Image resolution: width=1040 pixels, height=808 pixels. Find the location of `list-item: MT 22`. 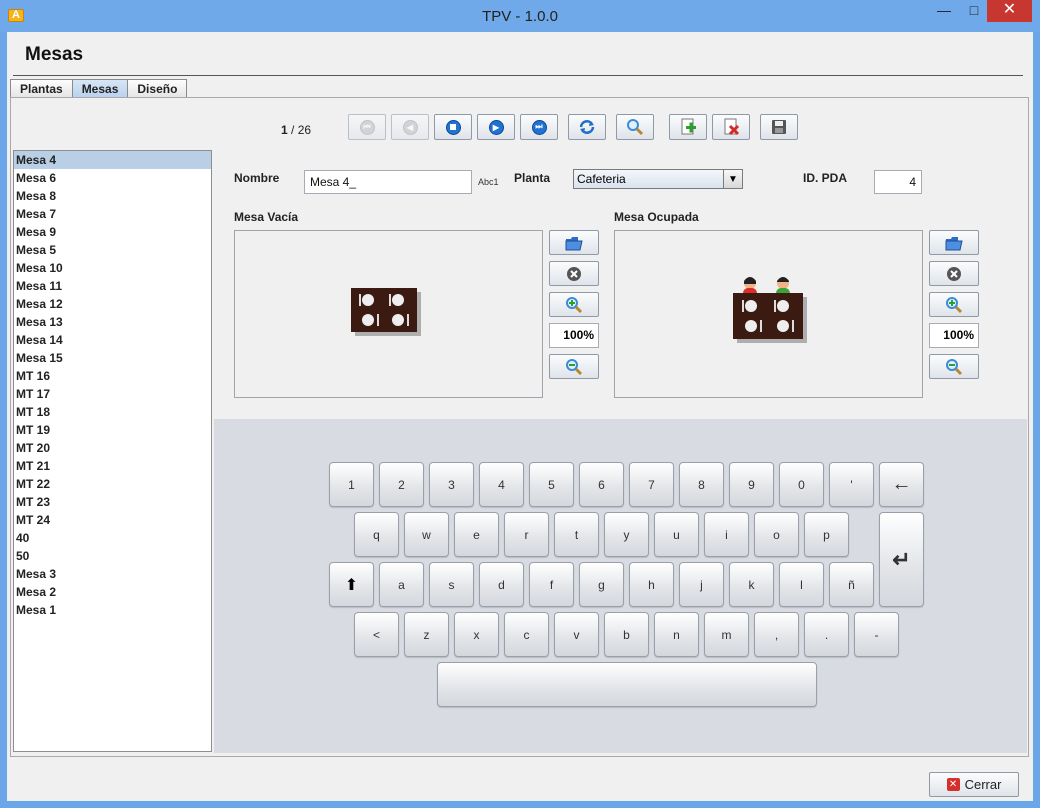

list-item: MT 22 is located at coordinates (112, 484).